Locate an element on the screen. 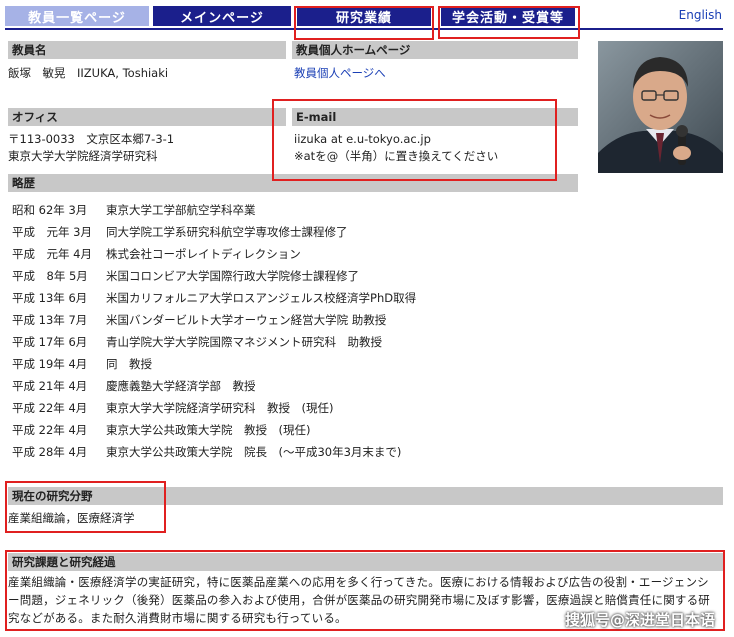 The height and width of the screenshot is (637, 734). tab-main-page: メインページ is located at coordinates (222, 16).